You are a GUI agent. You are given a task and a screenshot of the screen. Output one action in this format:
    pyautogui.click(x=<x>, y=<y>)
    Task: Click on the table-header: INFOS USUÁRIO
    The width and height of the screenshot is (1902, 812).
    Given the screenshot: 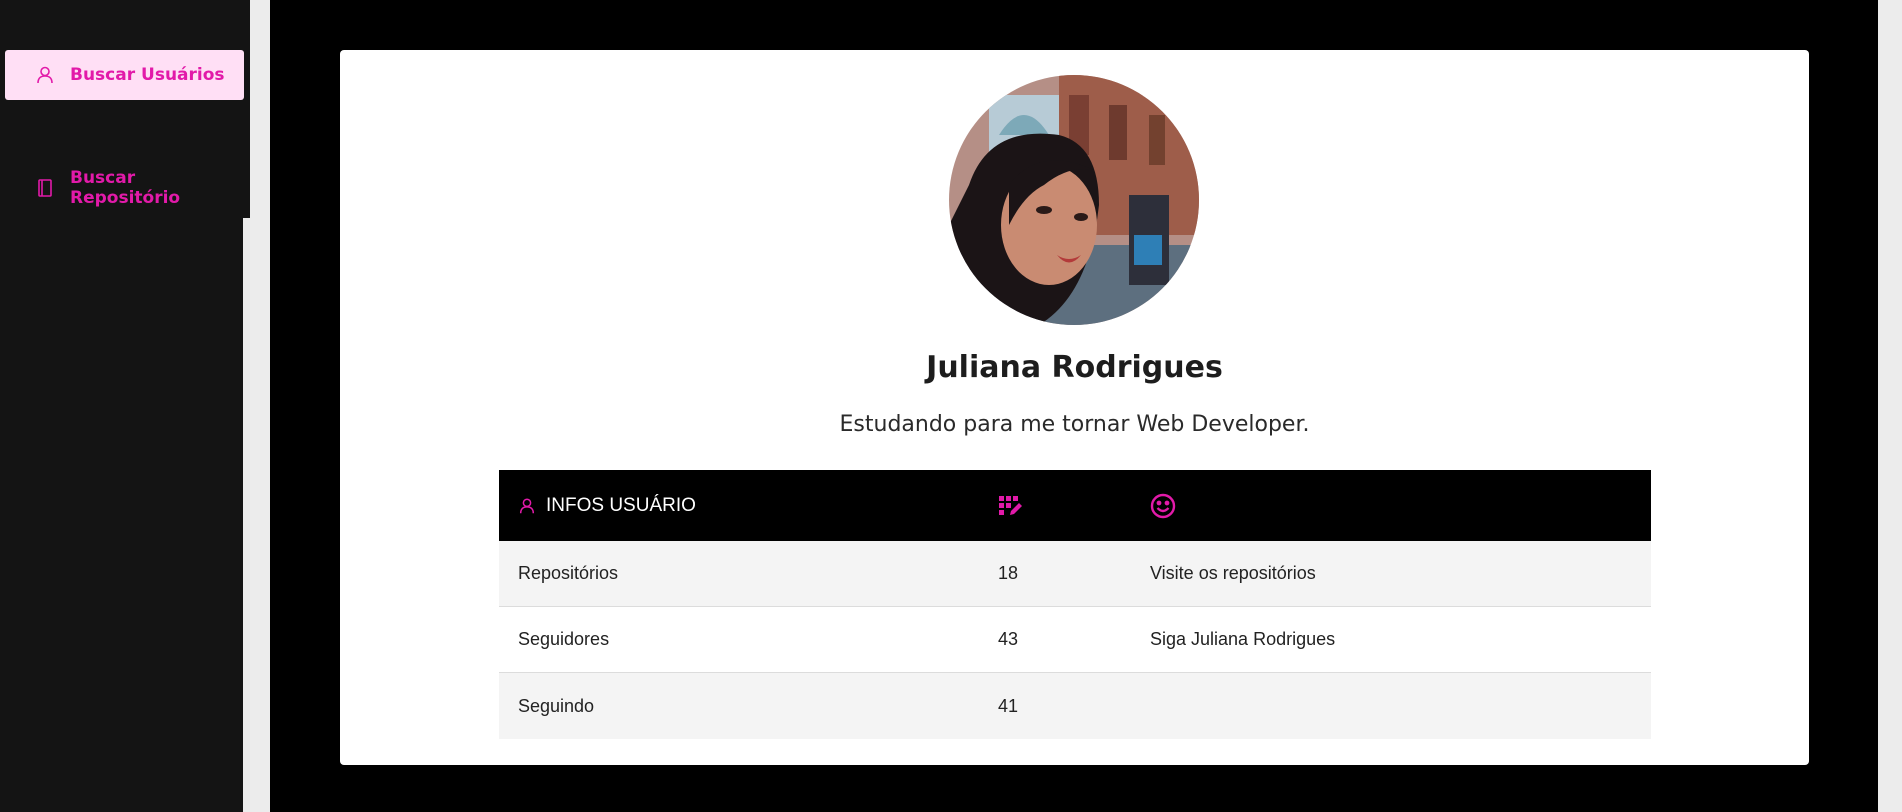 What is the action you would take?
    pyautogui.click(x=1075, y=505)
    